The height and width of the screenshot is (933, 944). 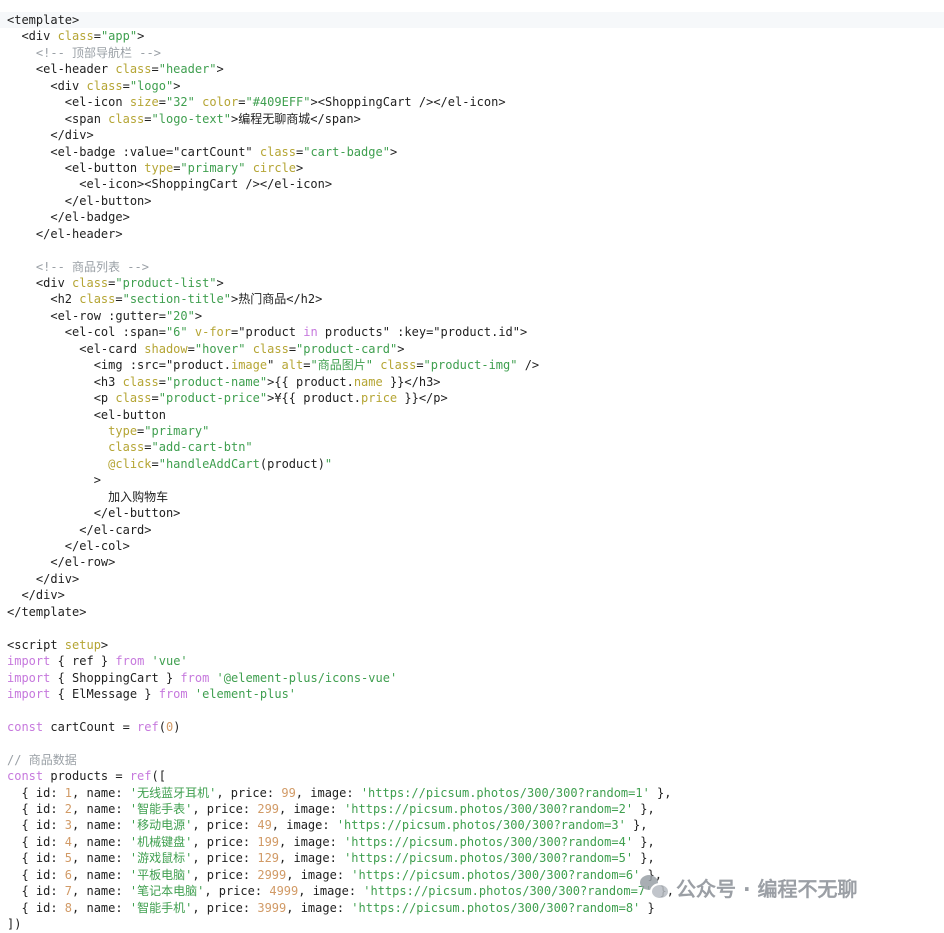 I want to click on code-line: class="add-cart-btn", so click(x=472, y=447).